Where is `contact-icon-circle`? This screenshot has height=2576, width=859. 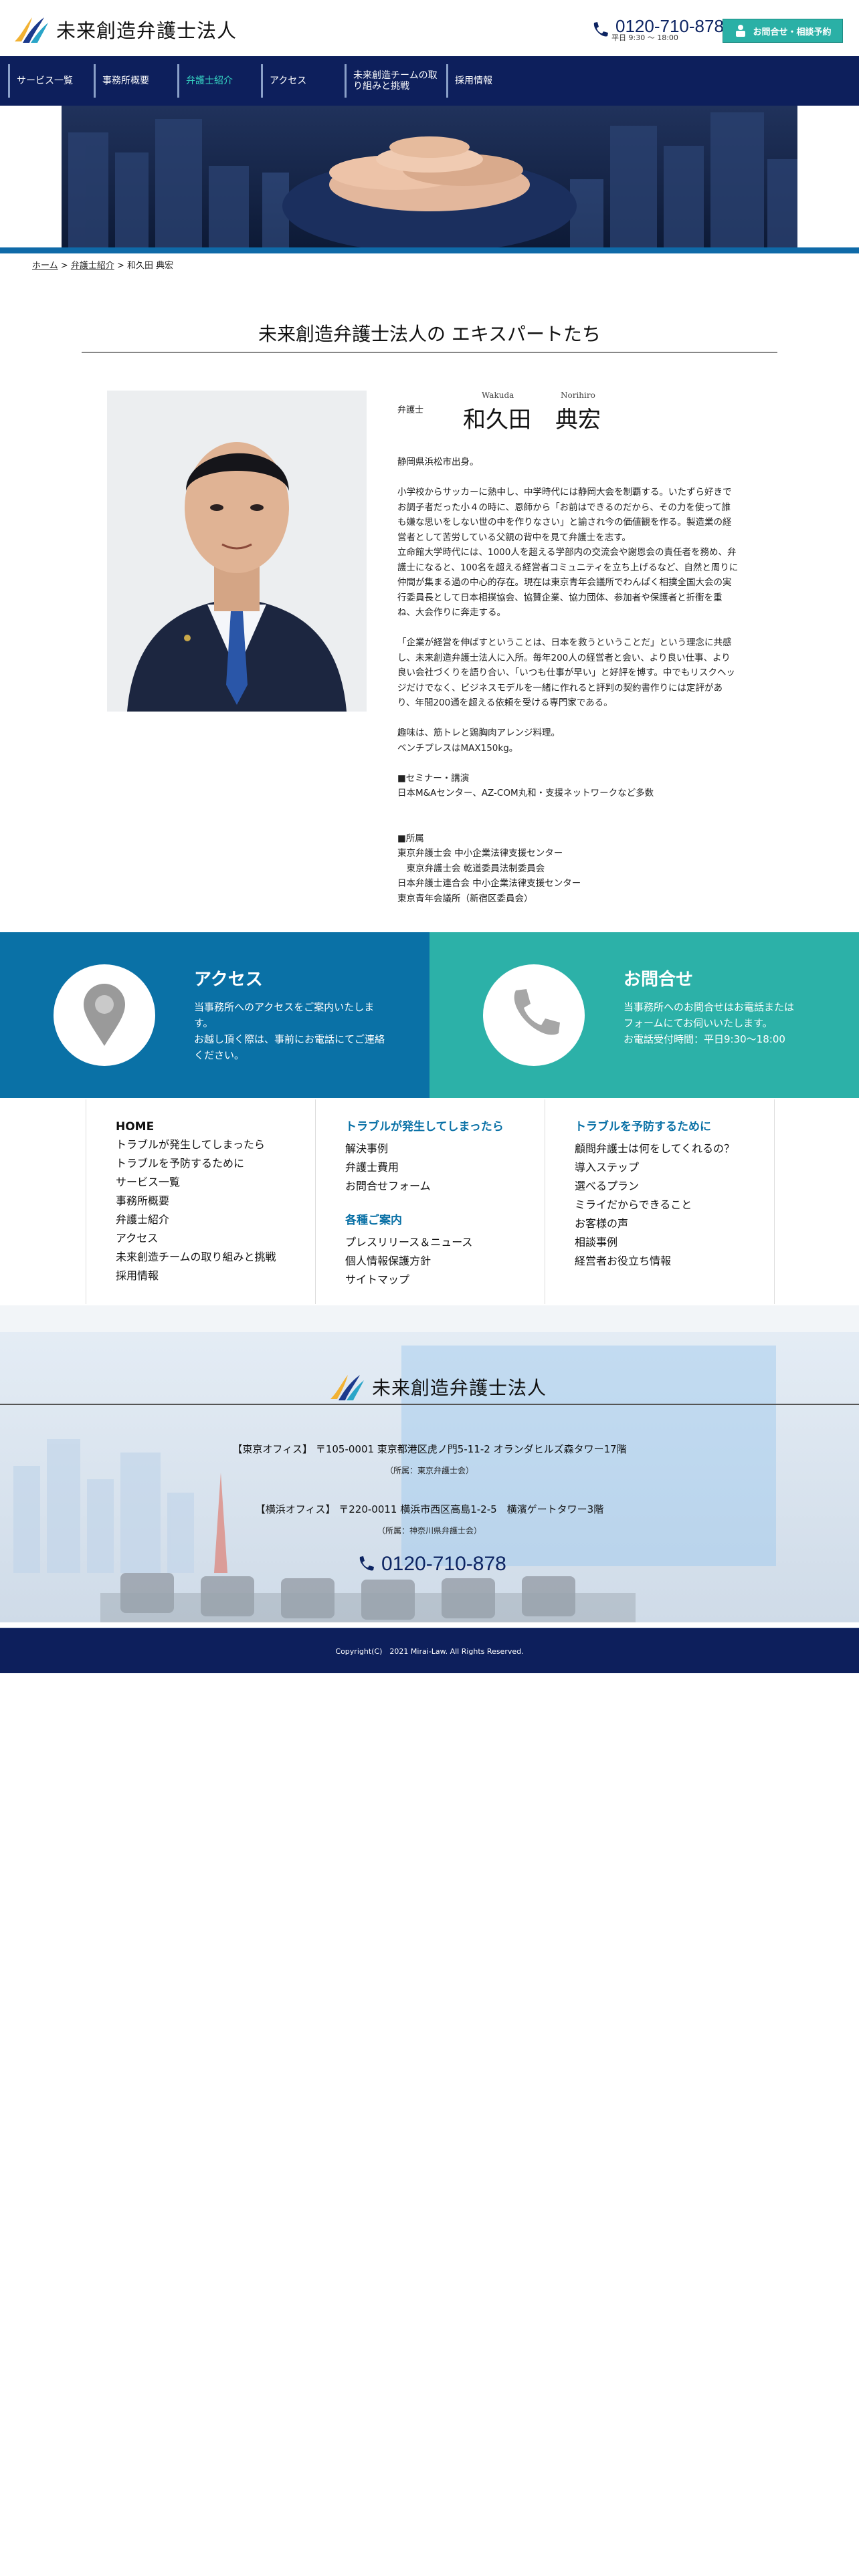
contact-icon-circle is located at coordinates (534, 1015).